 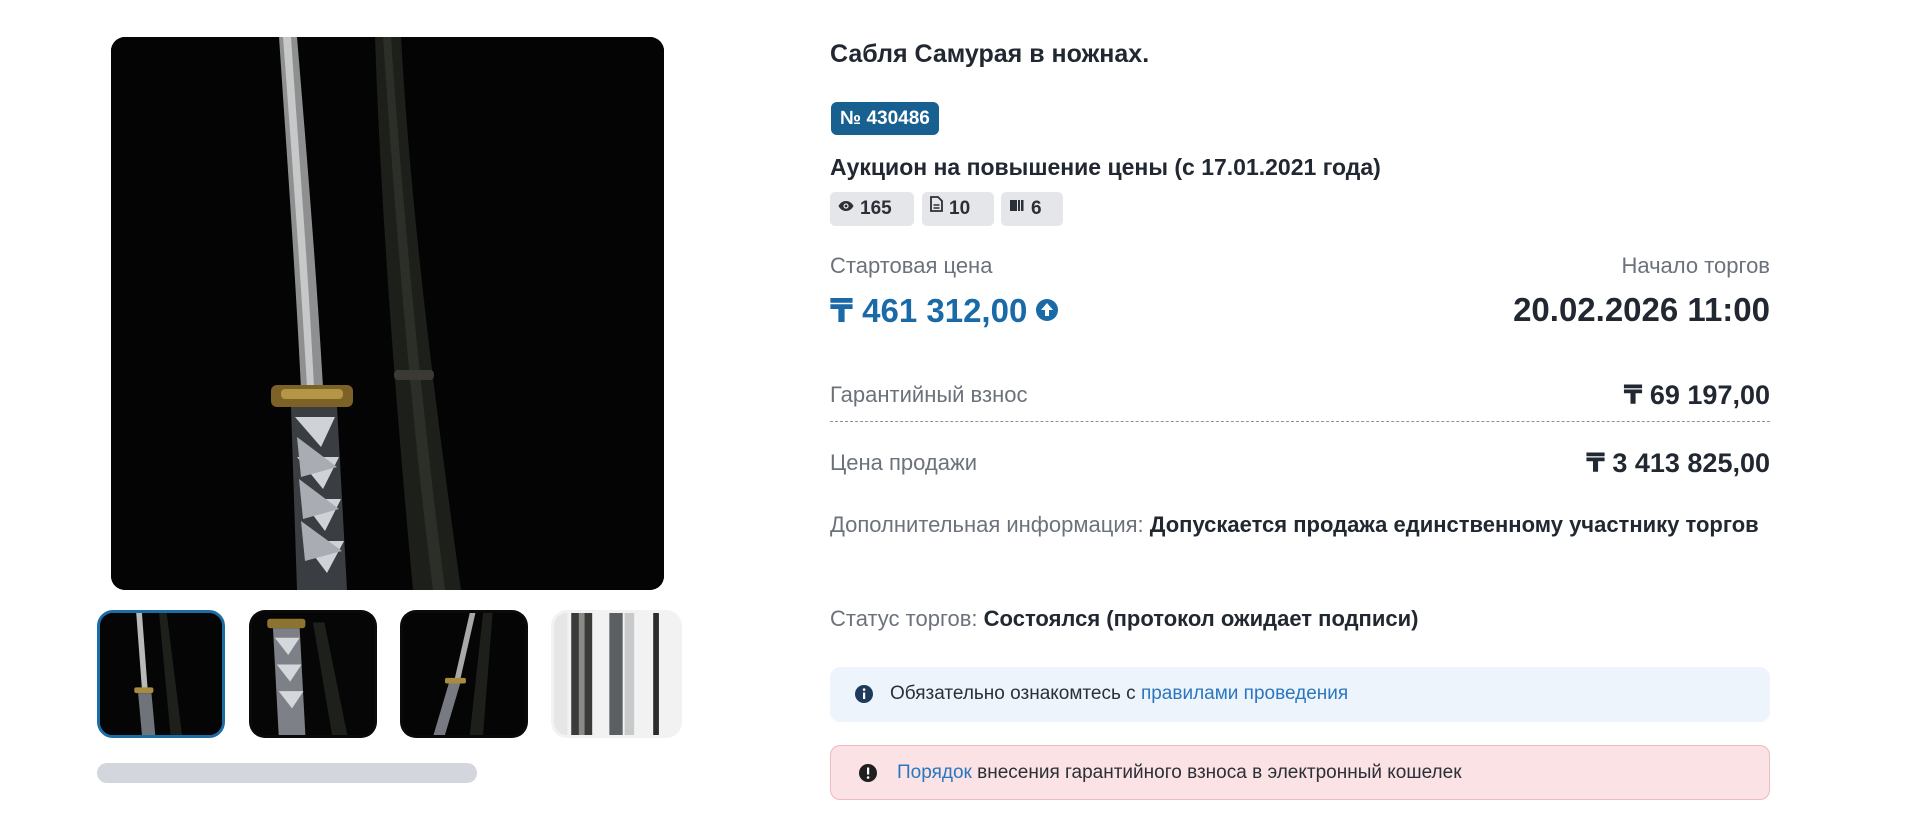 I want to click on documents-count: 10, so click(x=960, y=208).